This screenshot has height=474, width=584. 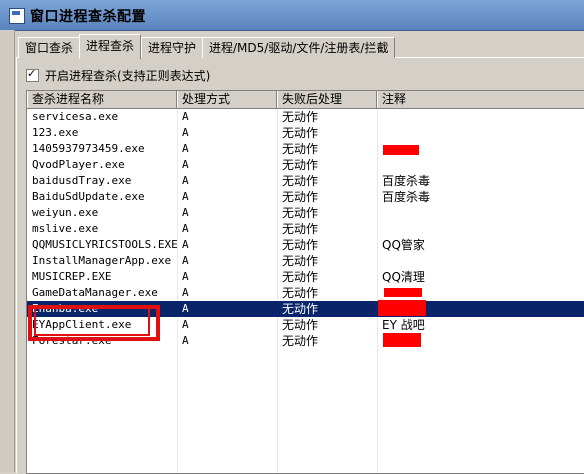 I want to click on process-name-cell: QvodPlayer.exe, so click(x=78, y=164).